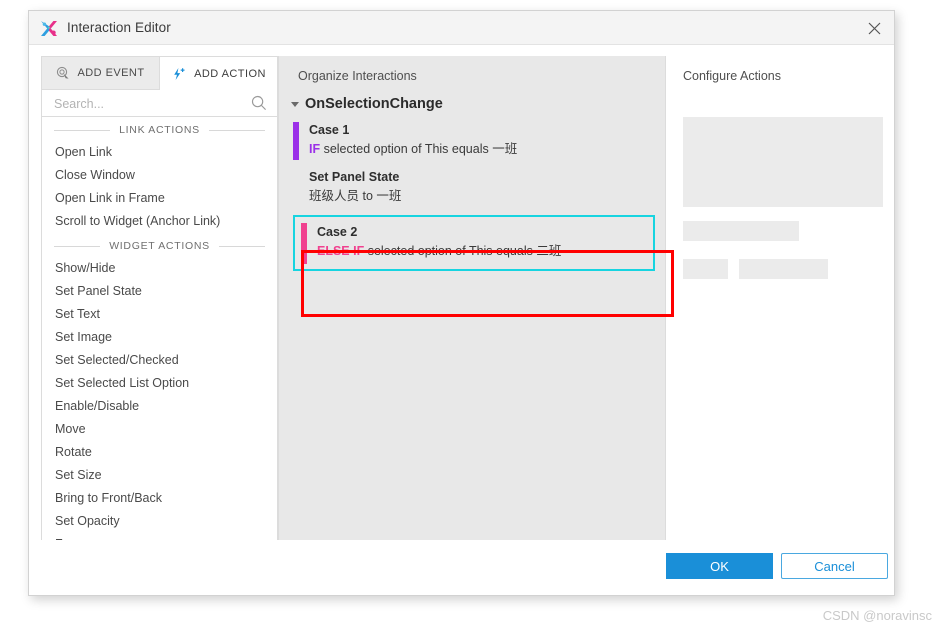 The width and height of the screenshot is (942, 629). What do you see at coordinates (159, 221) in the screenshot?
I see `action-item-scroll-to-widget: Scroll to Widget (Anchor Link)` at bounding box center [159, 221].